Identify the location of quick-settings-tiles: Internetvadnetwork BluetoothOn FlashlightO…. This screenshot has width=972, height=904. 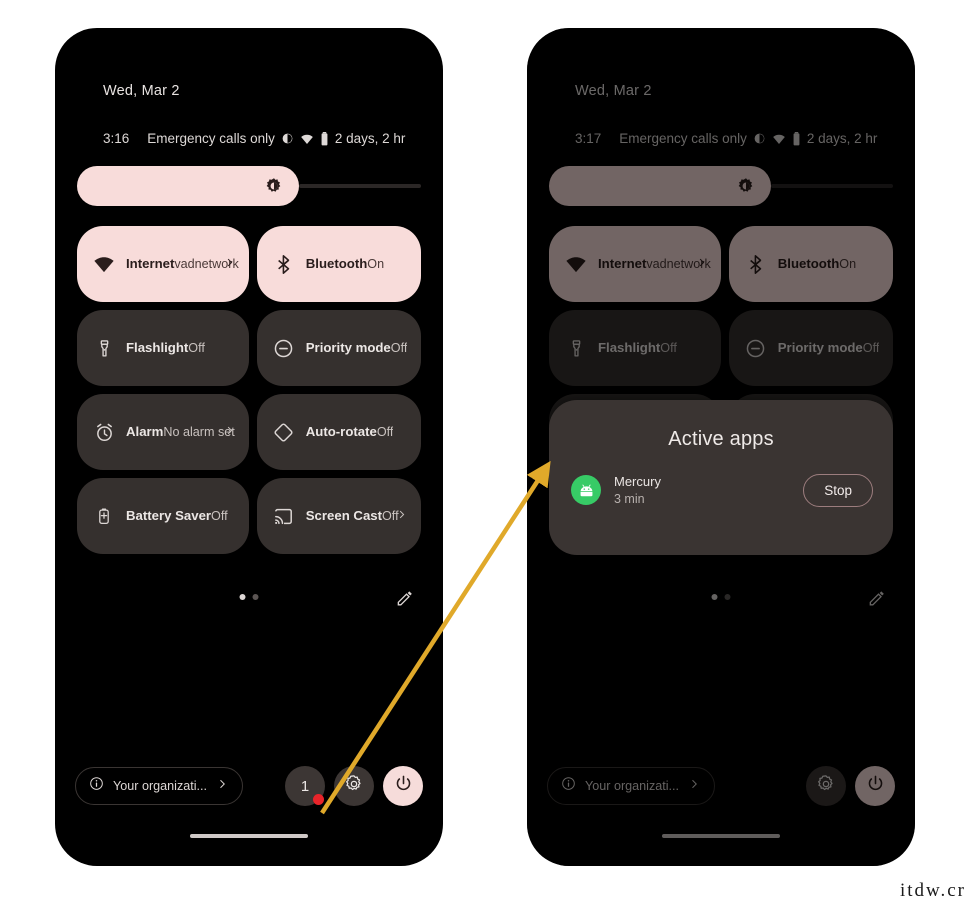
(249, 390).